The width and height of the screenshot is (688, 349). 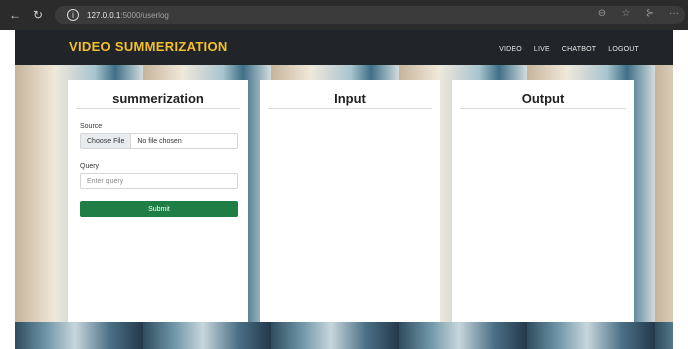 I want to click on favorites-bar-icon: ⊱, so click(x=650, y=13).